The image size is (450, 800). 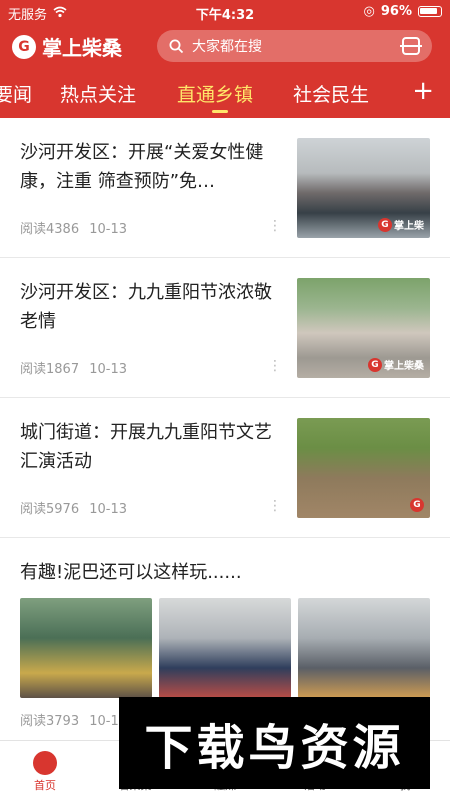 What do you see at coordinates (50, 721) in the screenshot?
I see `article-reads: 阅读3793` at bounding box center [50, 721].